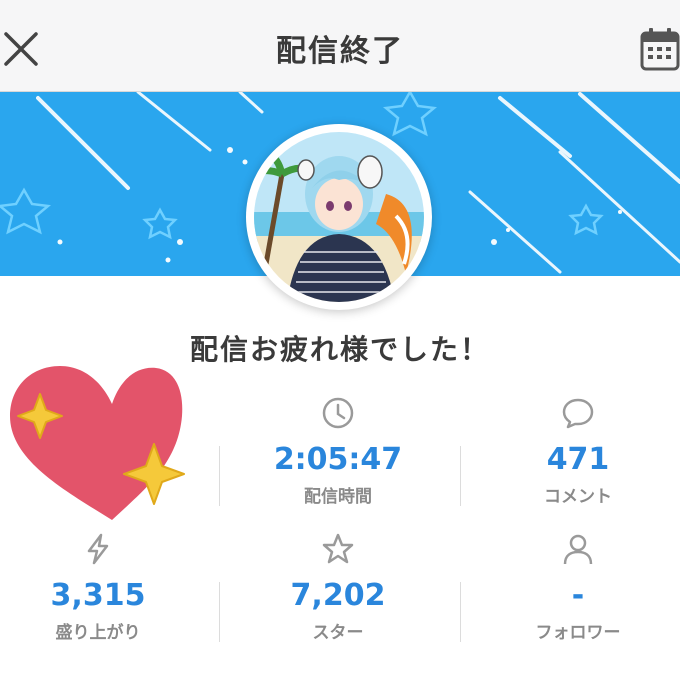 This screenshot has height=680, width=680. What do you see at coordinates (338, 497) in the screenshot?
I see `stat-label: 配信時間` at bounding box center [338, 497].